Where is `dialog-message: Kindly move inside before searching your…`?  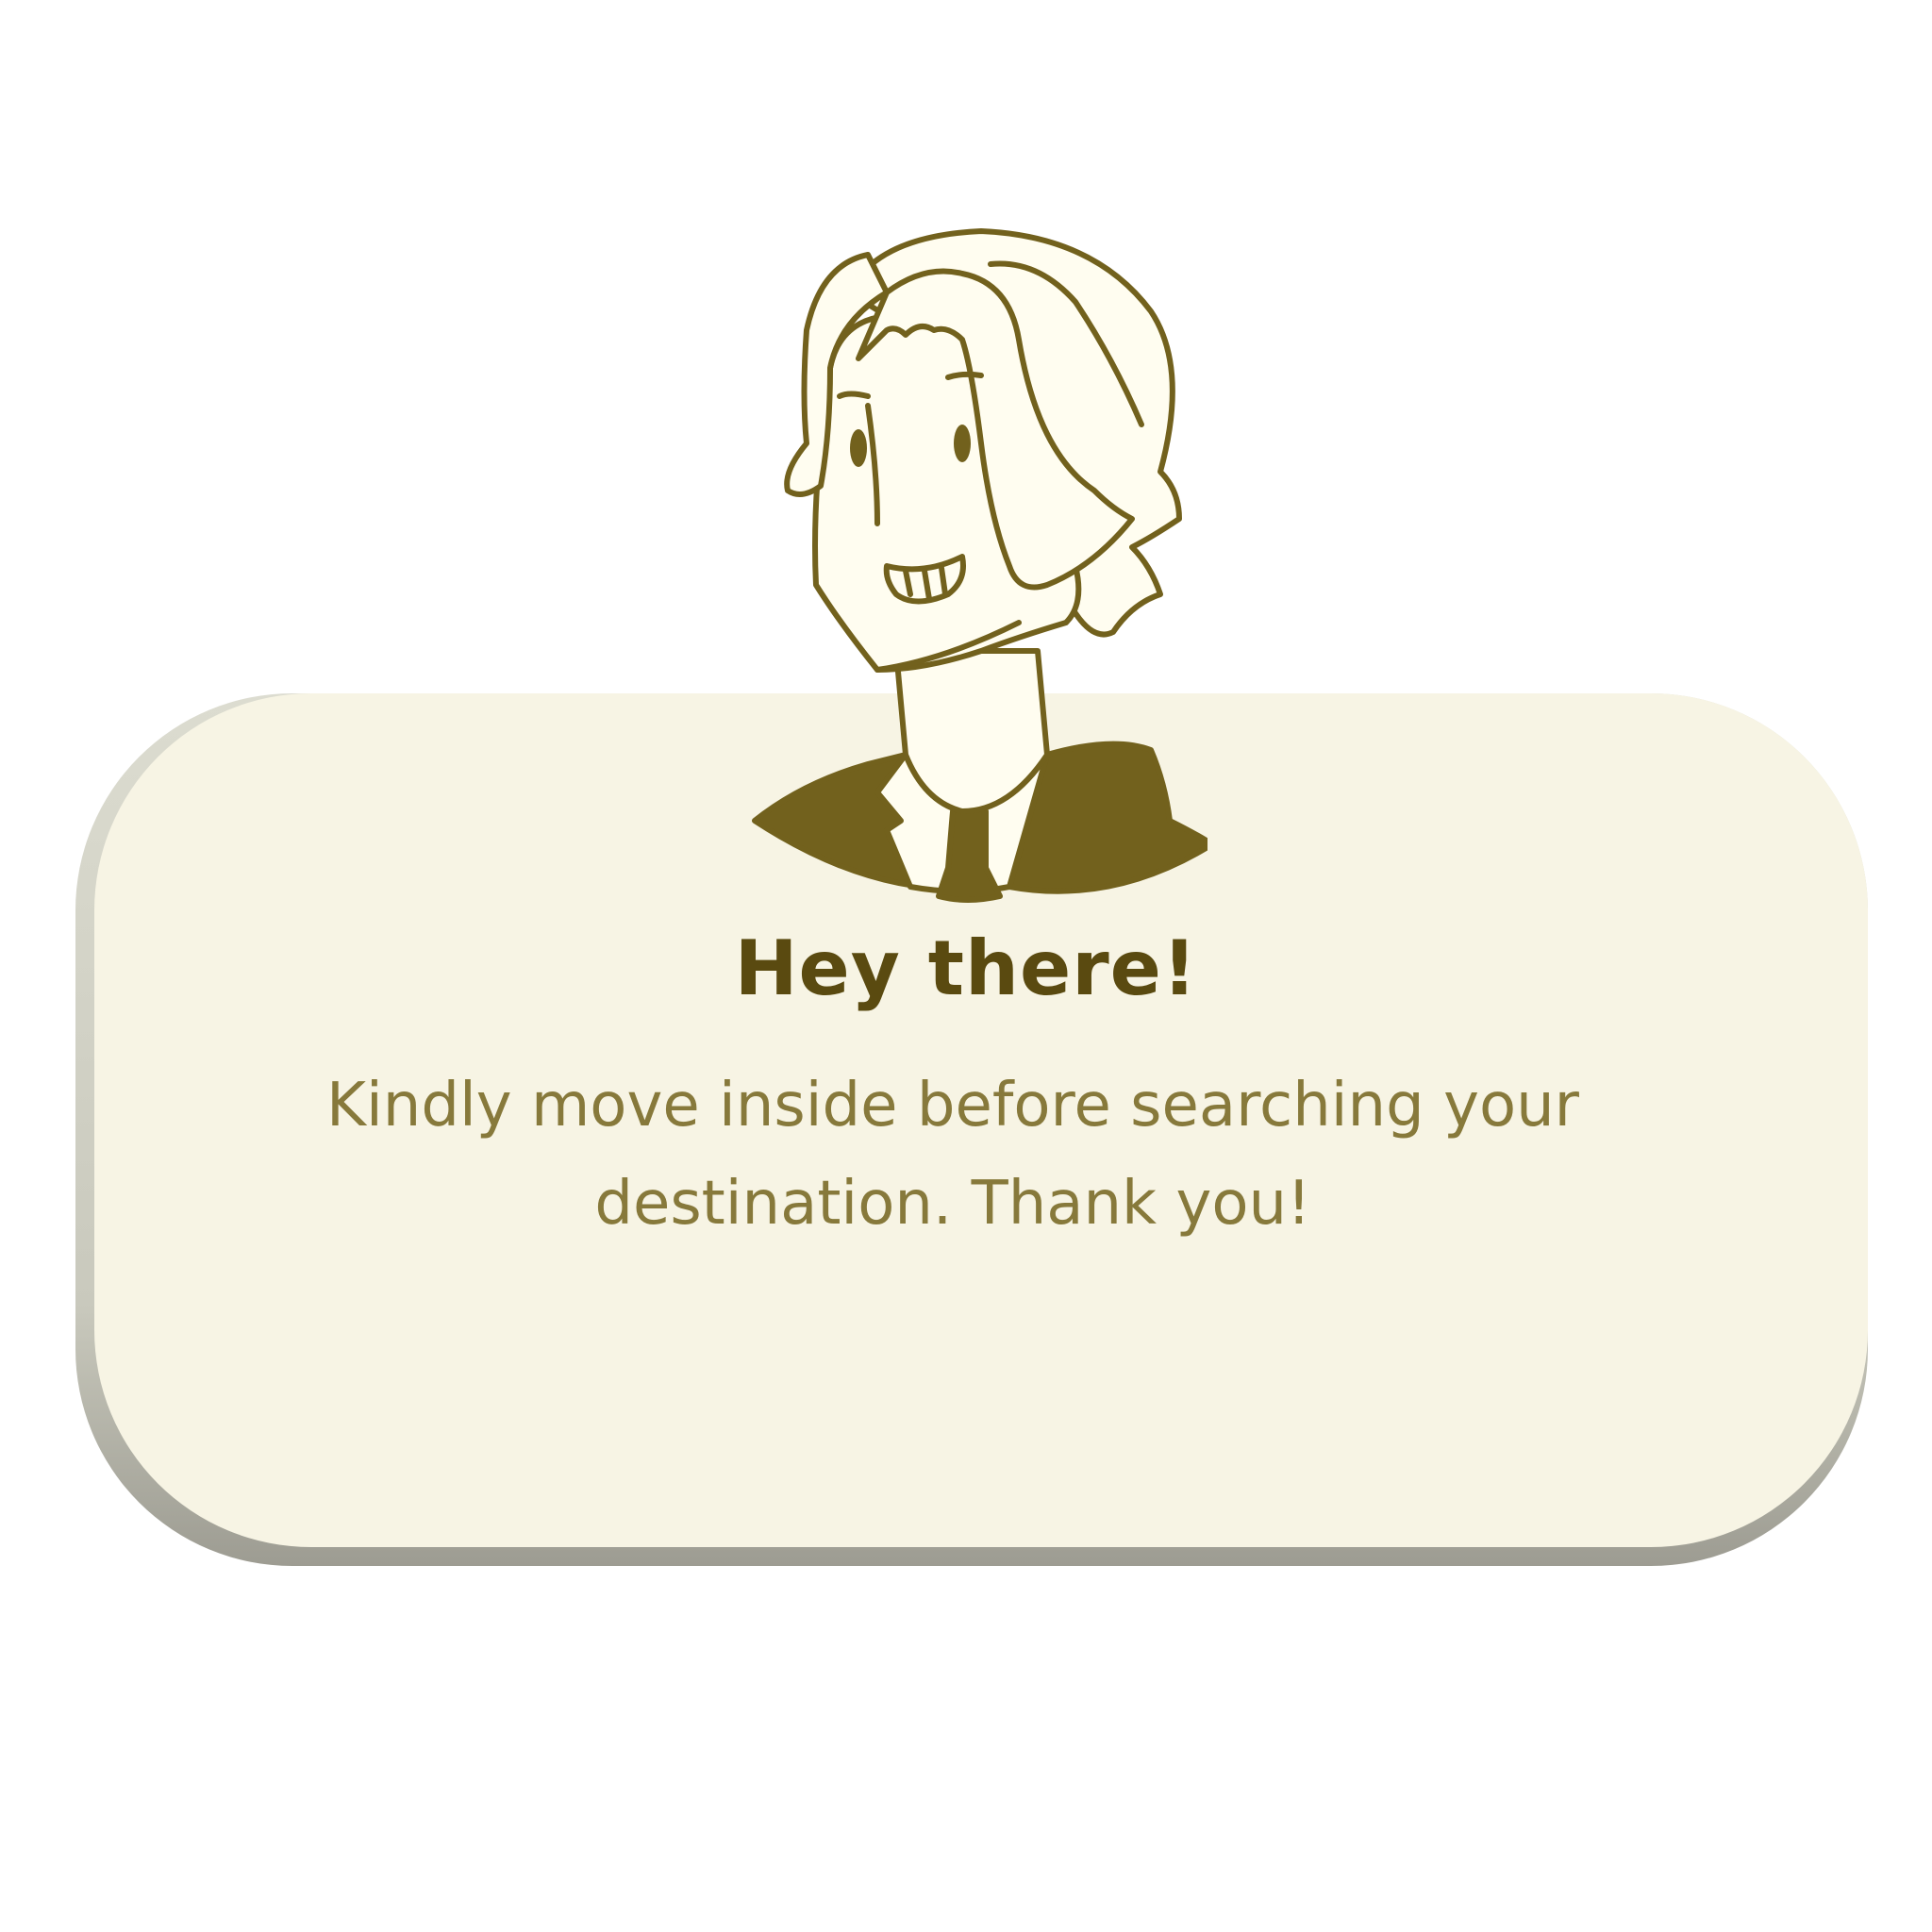
dialog-message: Kindly move inside before searching your… is located at coordinates (953, 1155).